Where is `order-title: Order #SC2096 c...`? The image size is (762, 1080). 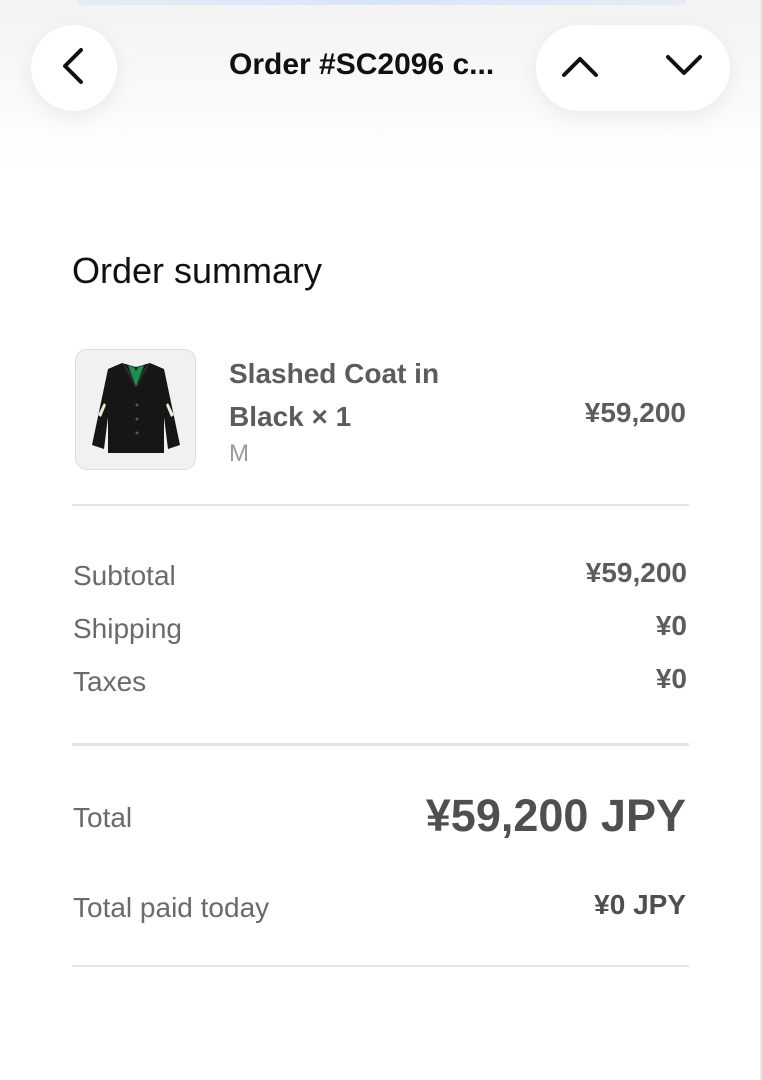 order-title: Order #SC2096 c... is located at coordinates (362, 64).